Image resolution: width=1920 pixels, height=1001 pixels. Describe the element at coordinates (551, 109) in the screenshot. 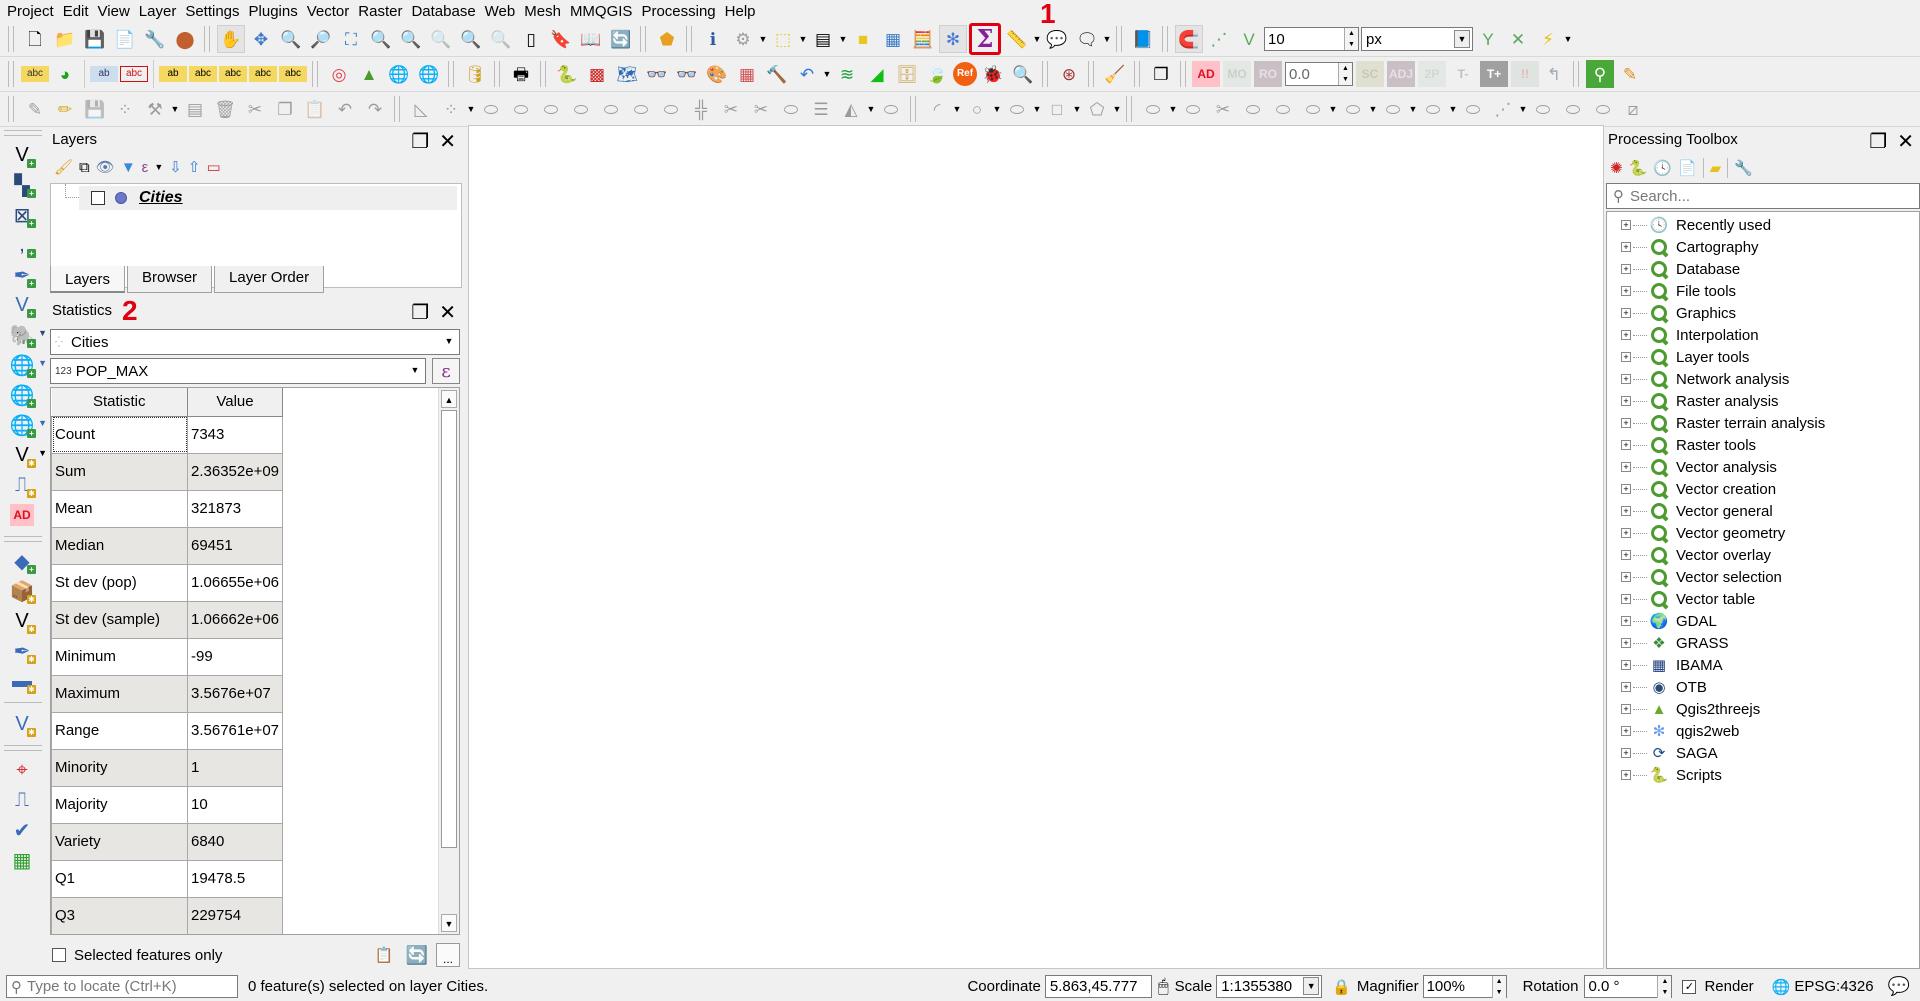

I see `delete-ring-icon: ⬭` at that location.